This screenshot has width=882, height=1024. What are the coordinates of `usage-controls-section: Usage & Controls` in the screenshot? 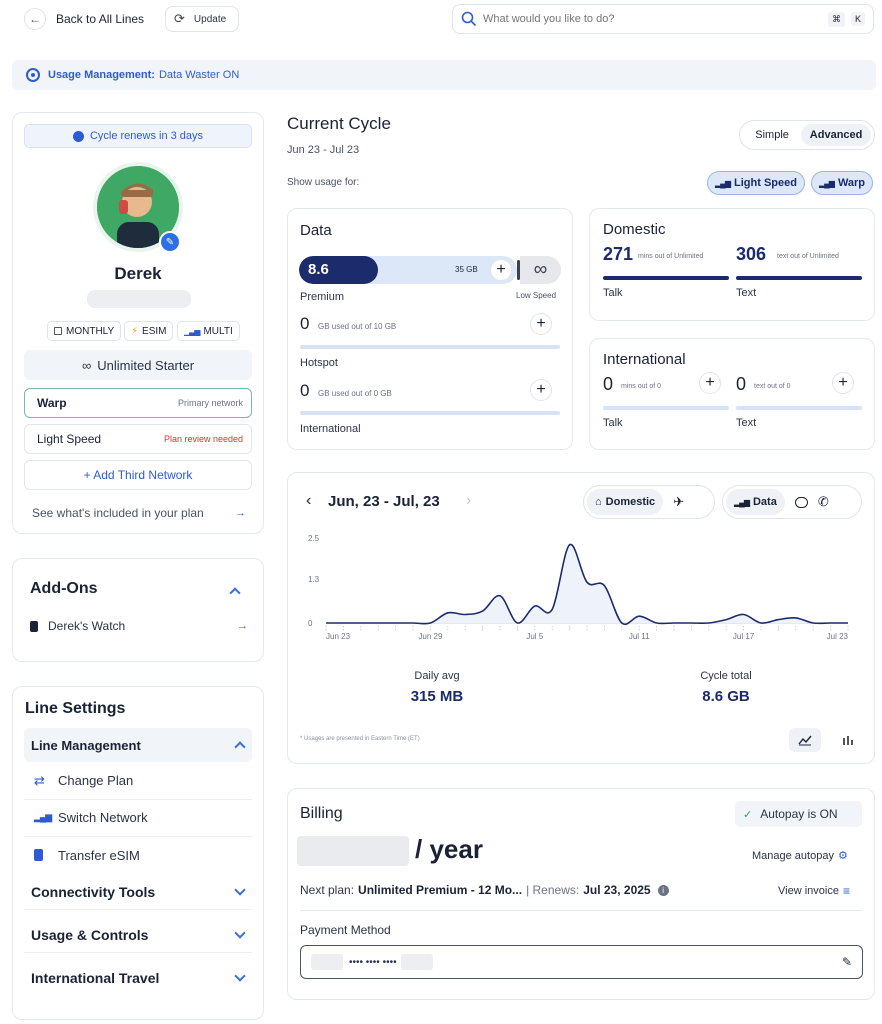 It's located at (138, 935).